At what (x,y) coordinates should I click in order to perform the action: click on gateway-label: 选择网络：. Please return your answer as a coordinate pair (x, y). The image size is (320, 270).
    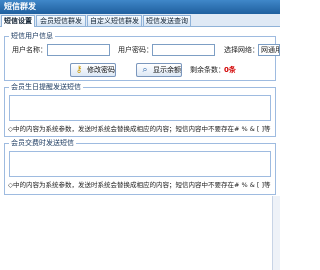
    Looking at the image, I should click on (241, 50).